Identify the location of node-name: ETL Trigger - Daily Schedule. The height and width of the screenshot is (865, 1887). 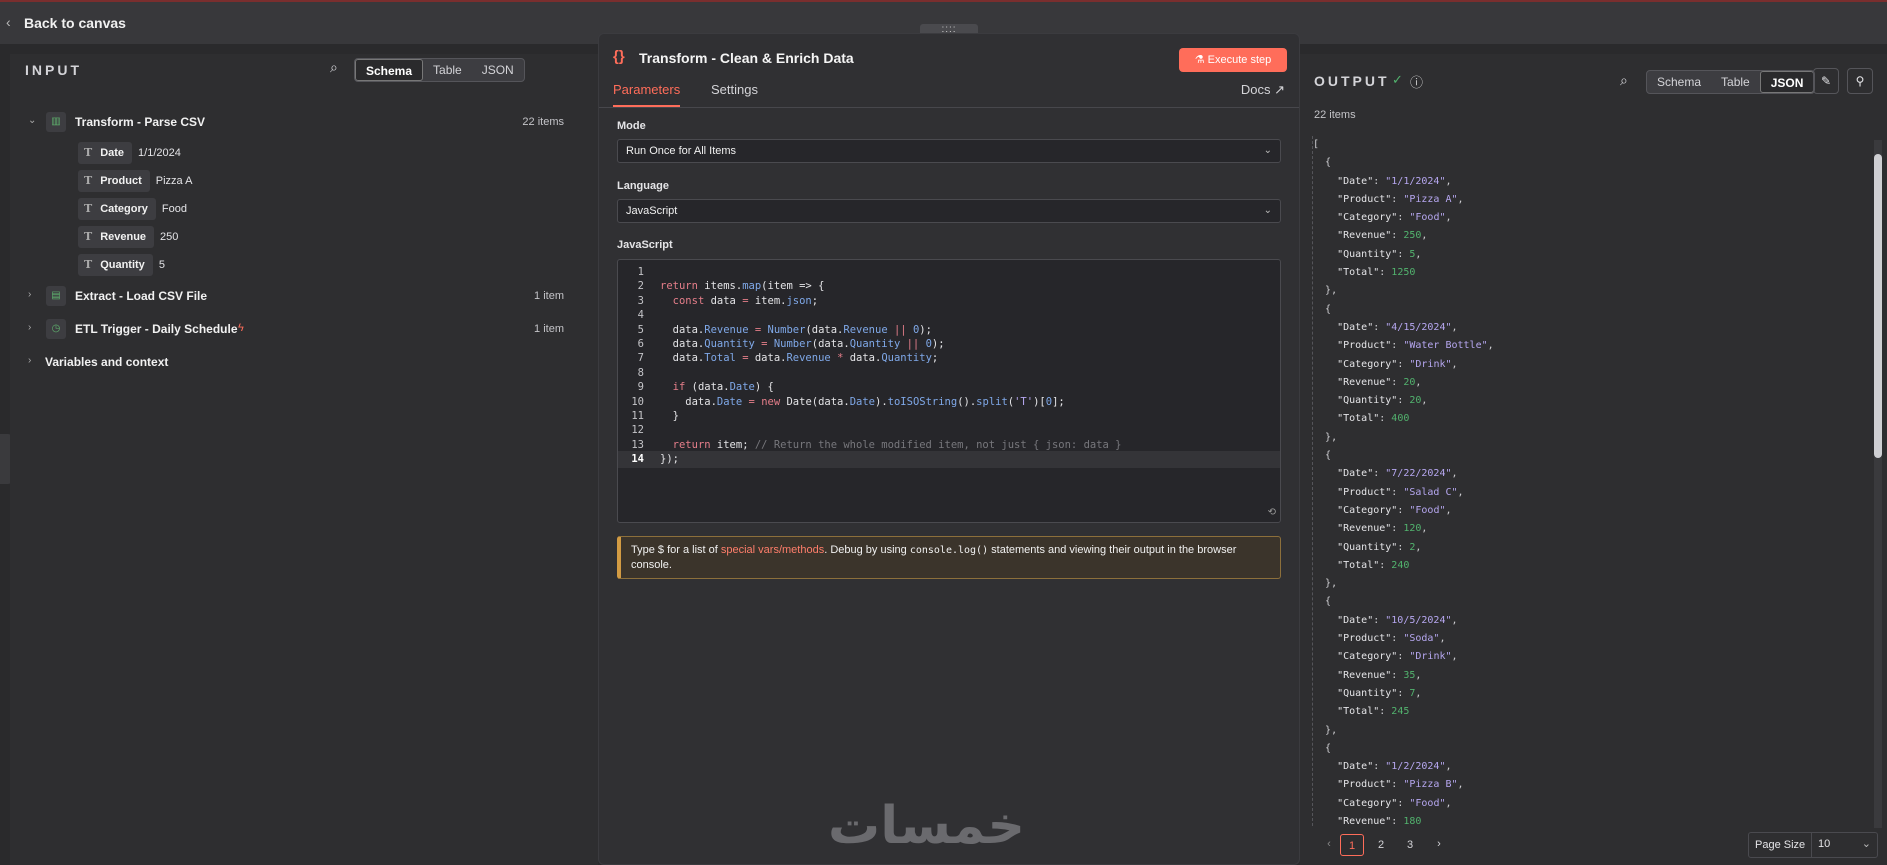
(156, 329).